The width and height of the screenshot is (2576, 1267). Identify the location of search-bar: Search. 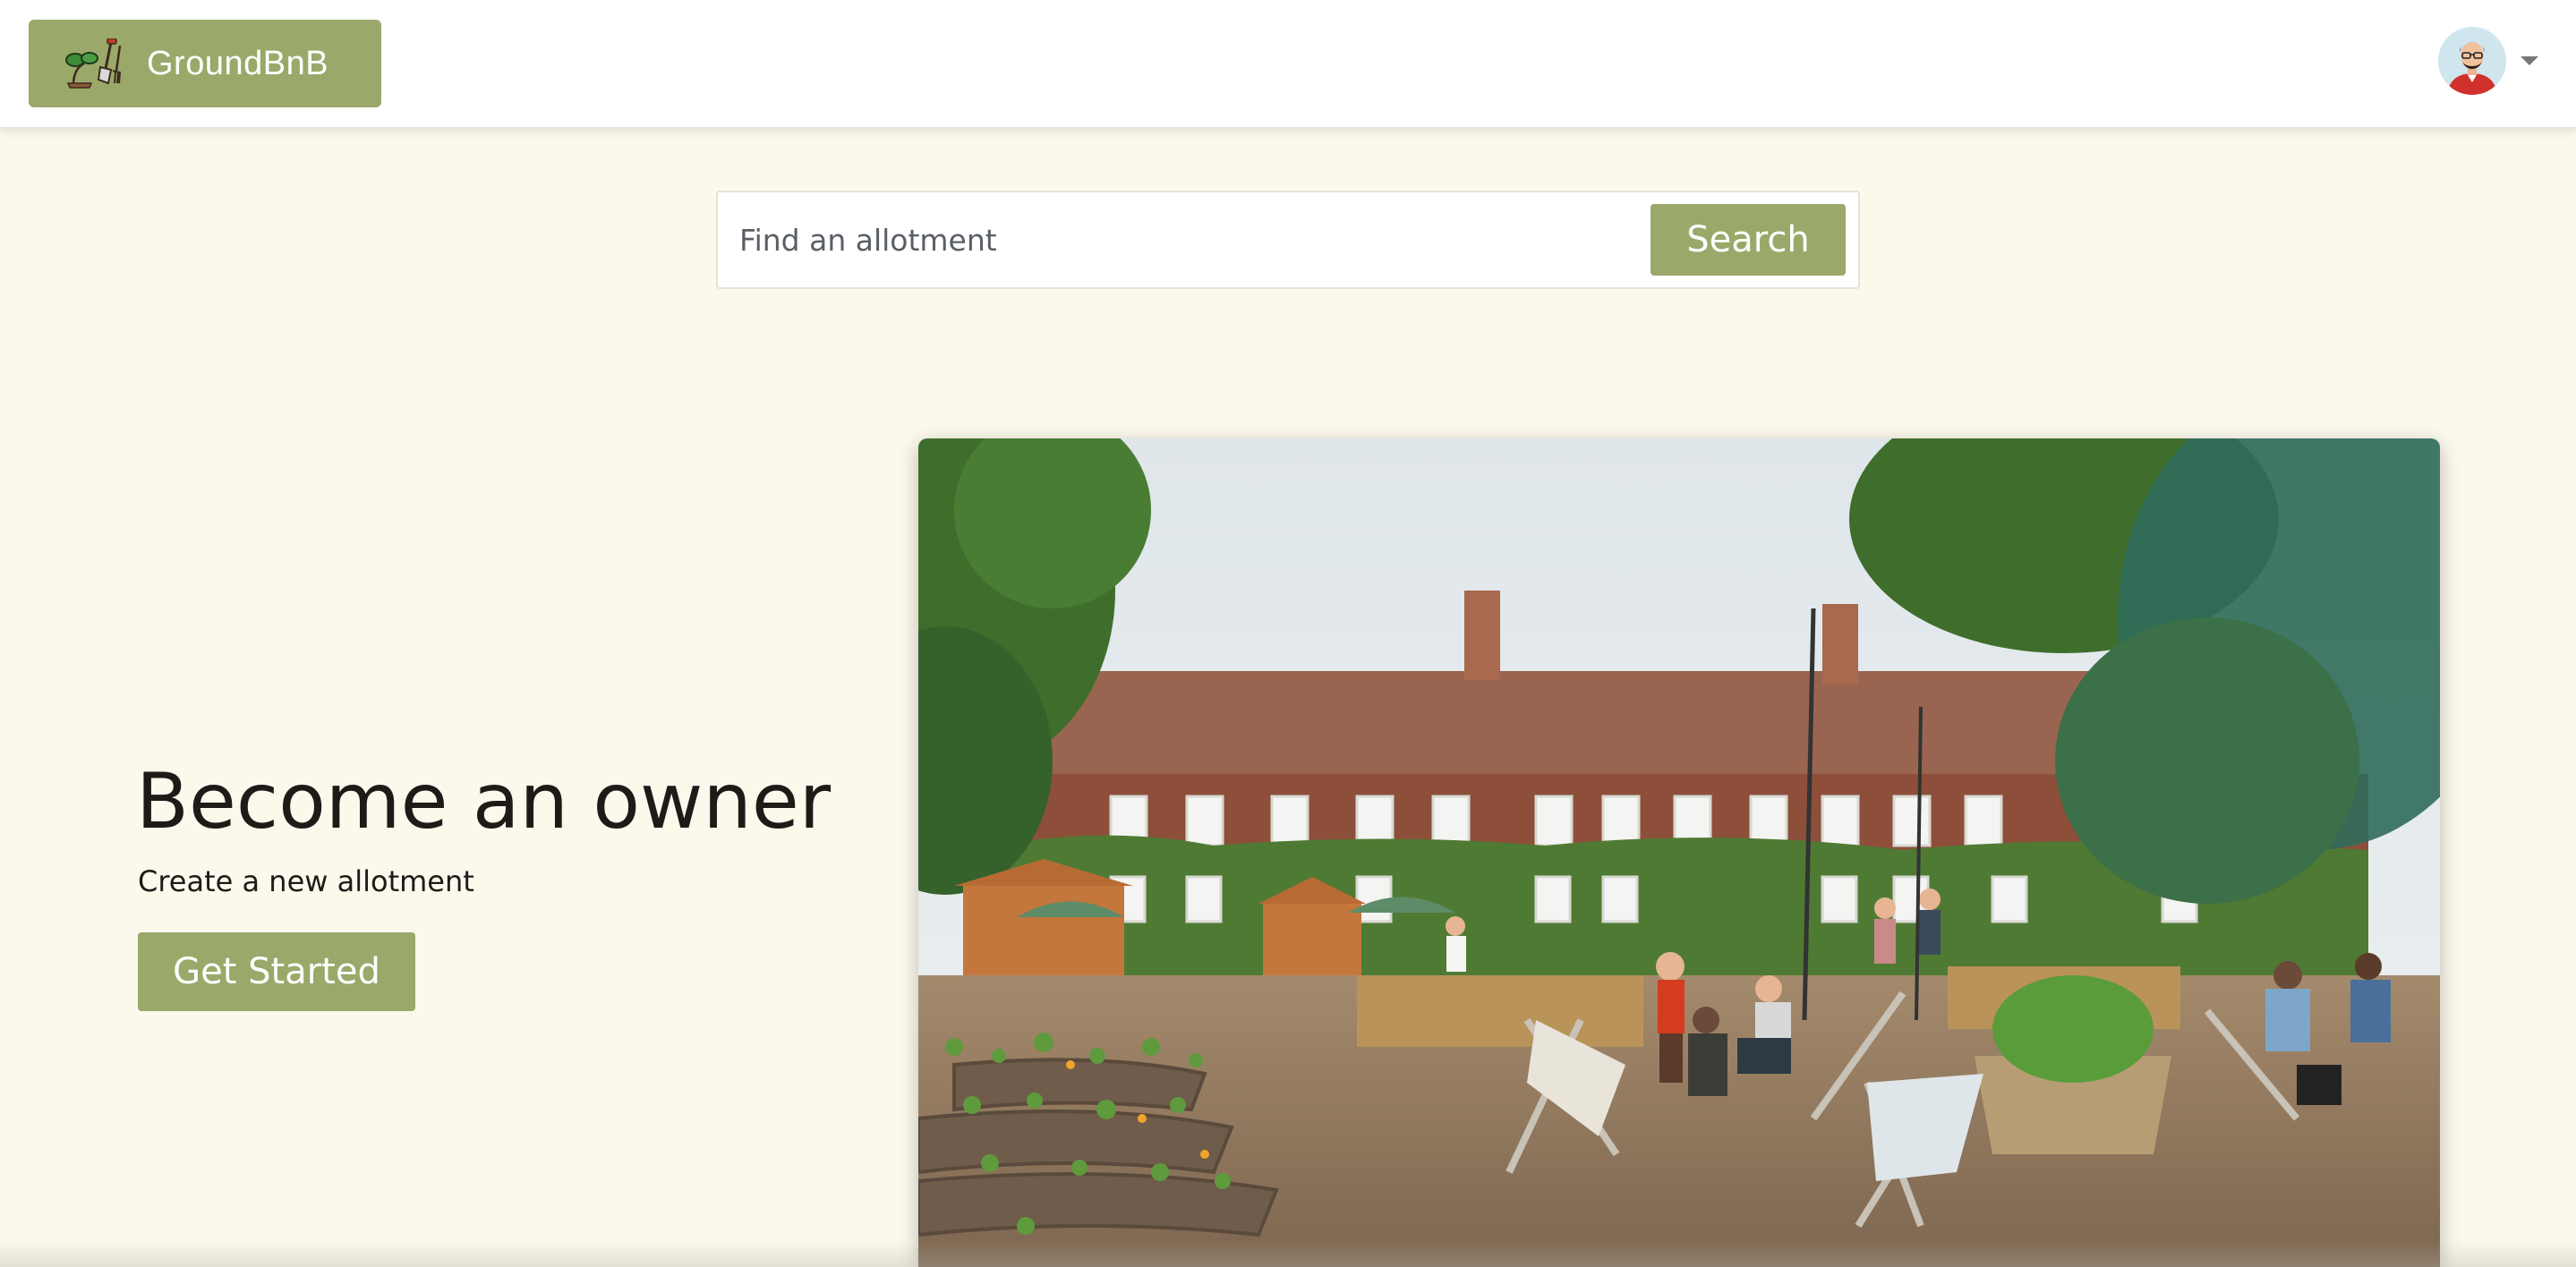
(1288, 240).